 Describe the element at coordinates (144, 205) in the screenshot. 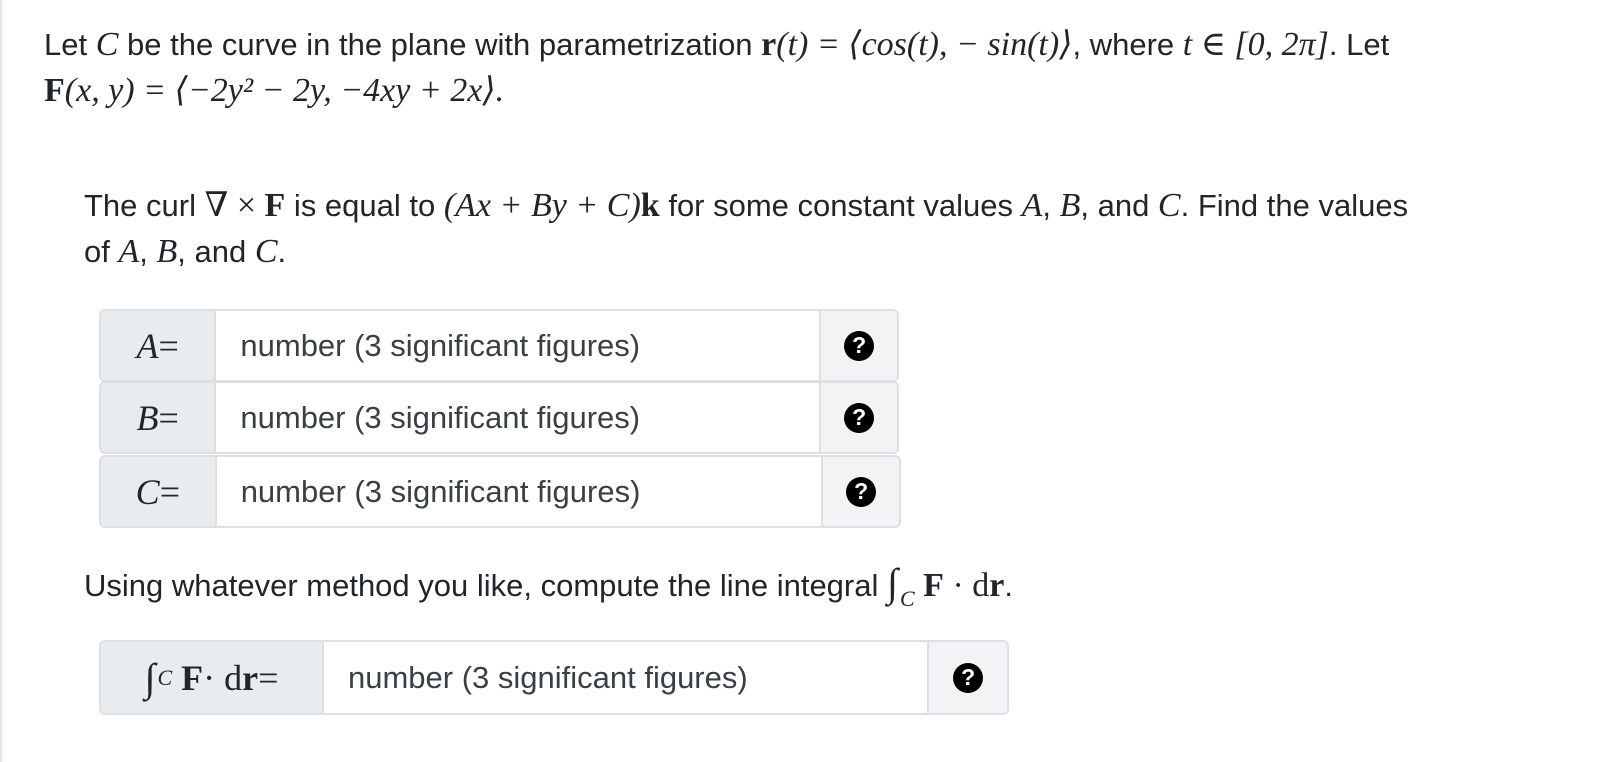

I see `question-text: The curl` at that location.